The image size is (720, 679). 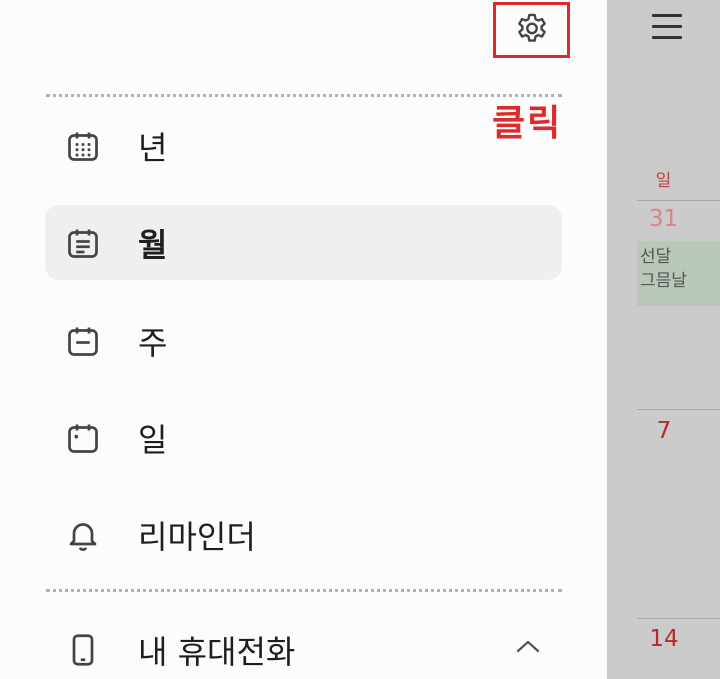 I want to click on menu-item-year: 년, so click(x=303, y=145).